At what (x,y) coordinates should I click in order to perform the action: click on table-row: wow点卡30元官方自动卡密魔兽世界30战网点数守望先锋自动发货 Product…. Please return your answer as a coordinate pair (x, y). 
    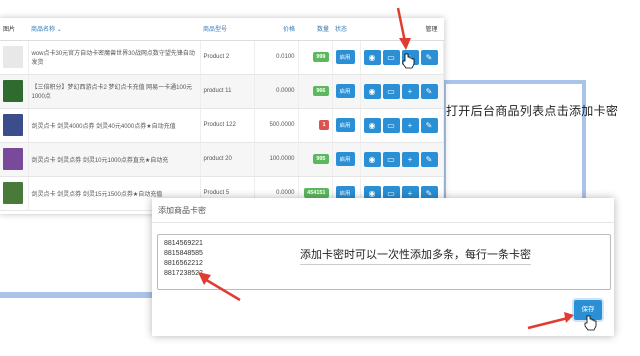
    Looking at the image, I should click on (222, 57).